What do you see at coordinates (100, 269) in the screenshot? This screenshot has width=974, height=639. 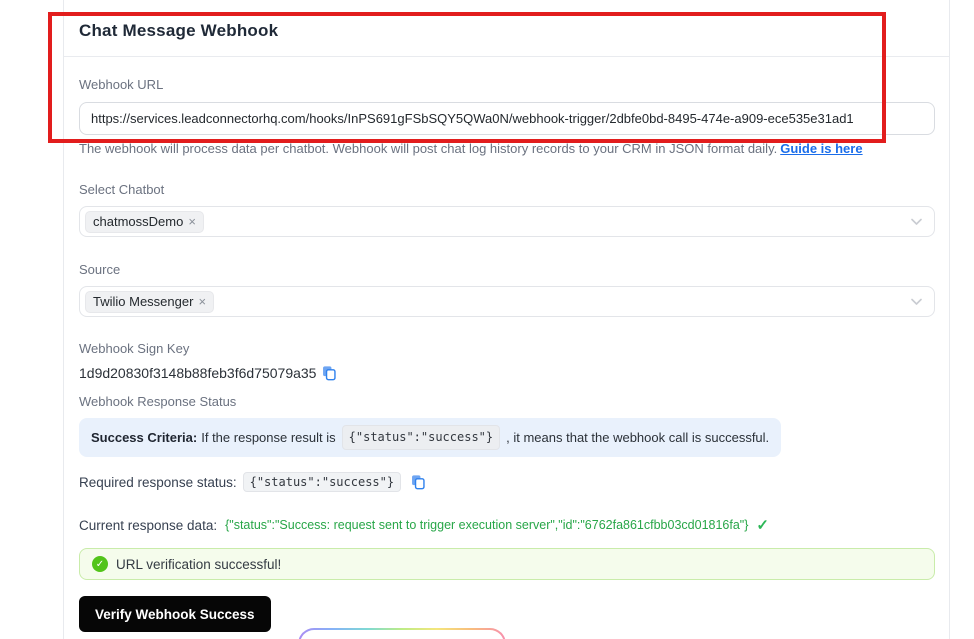 I see `source-label: Source` at bounding box center [100, 269].